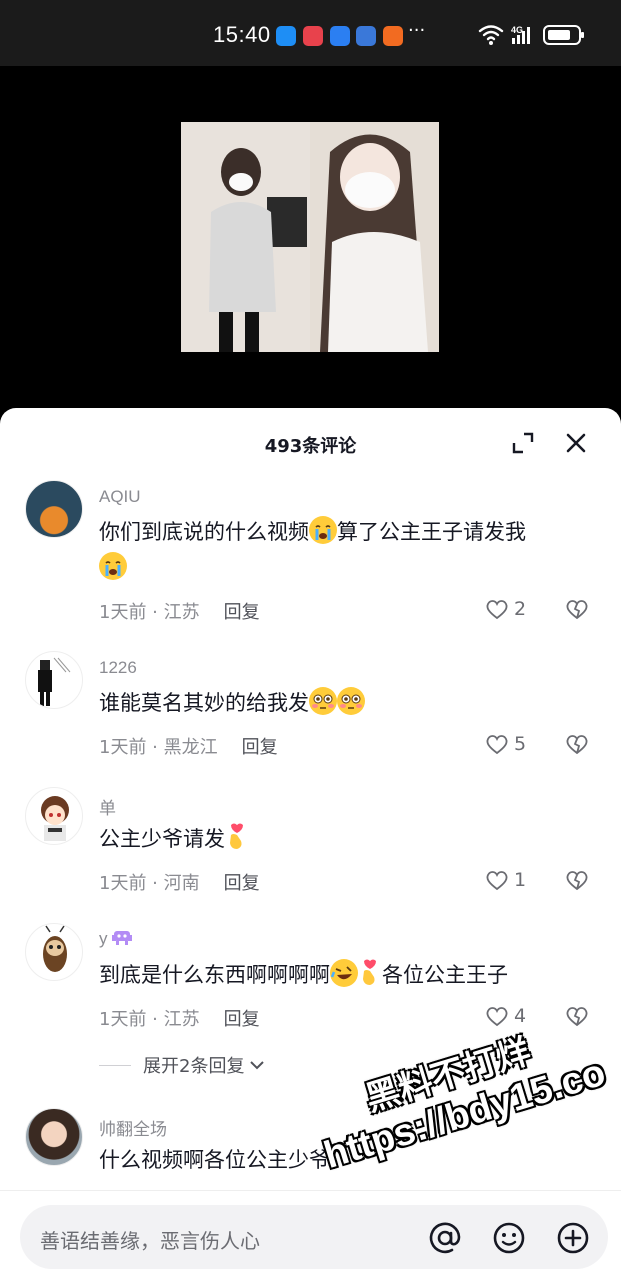  What do you see at coordinates (286, 36) in the screenshot?
I see `shield-app-icon` at bounding box center [286, 36].